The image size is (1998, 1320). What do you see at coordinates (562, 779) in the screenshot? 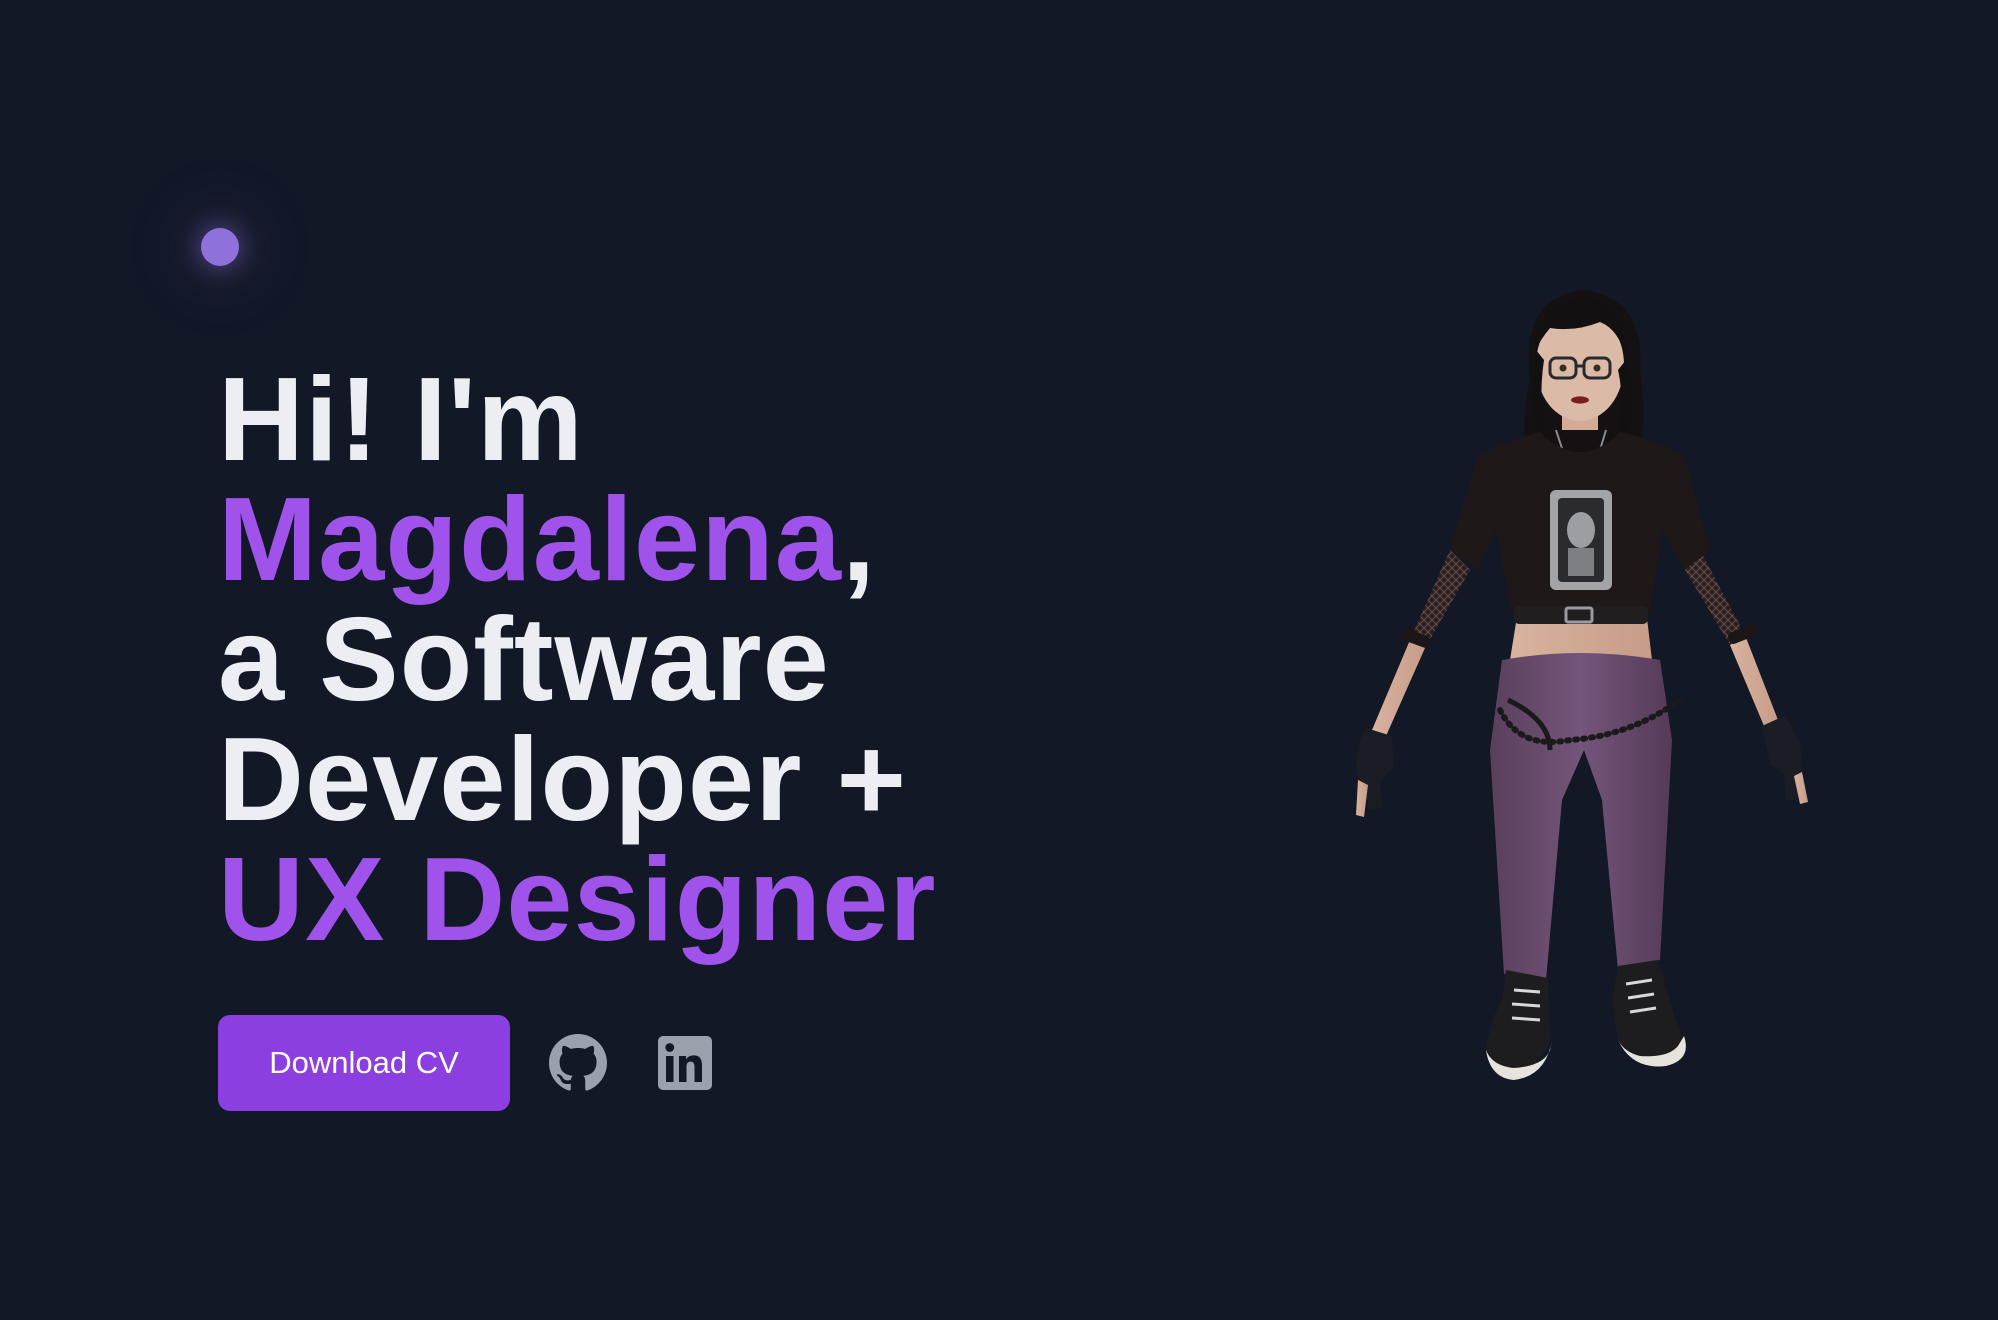
I see `headline-line-4: Developer +` at bounding box center [562, 779].